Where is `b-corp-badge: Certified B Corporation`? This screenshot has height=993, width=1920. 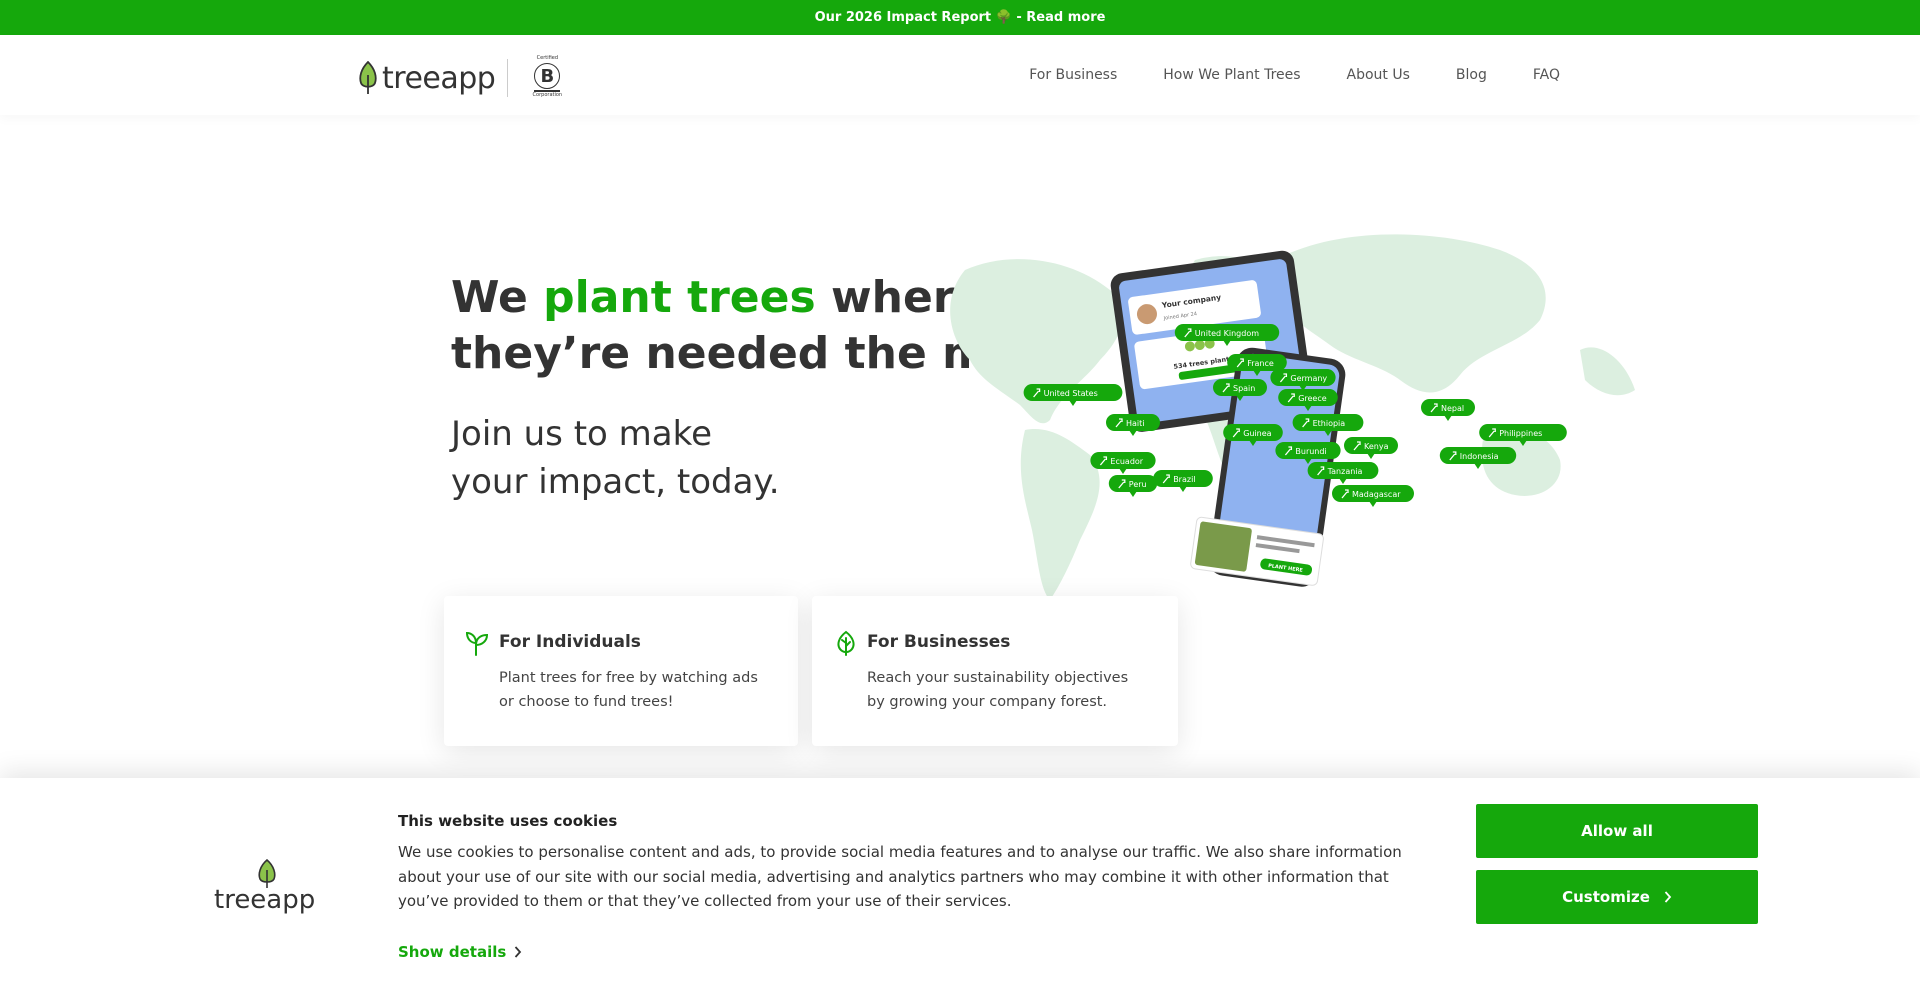 b-corp-badge: Certified B Corporation is located at coordinates (547, 78).